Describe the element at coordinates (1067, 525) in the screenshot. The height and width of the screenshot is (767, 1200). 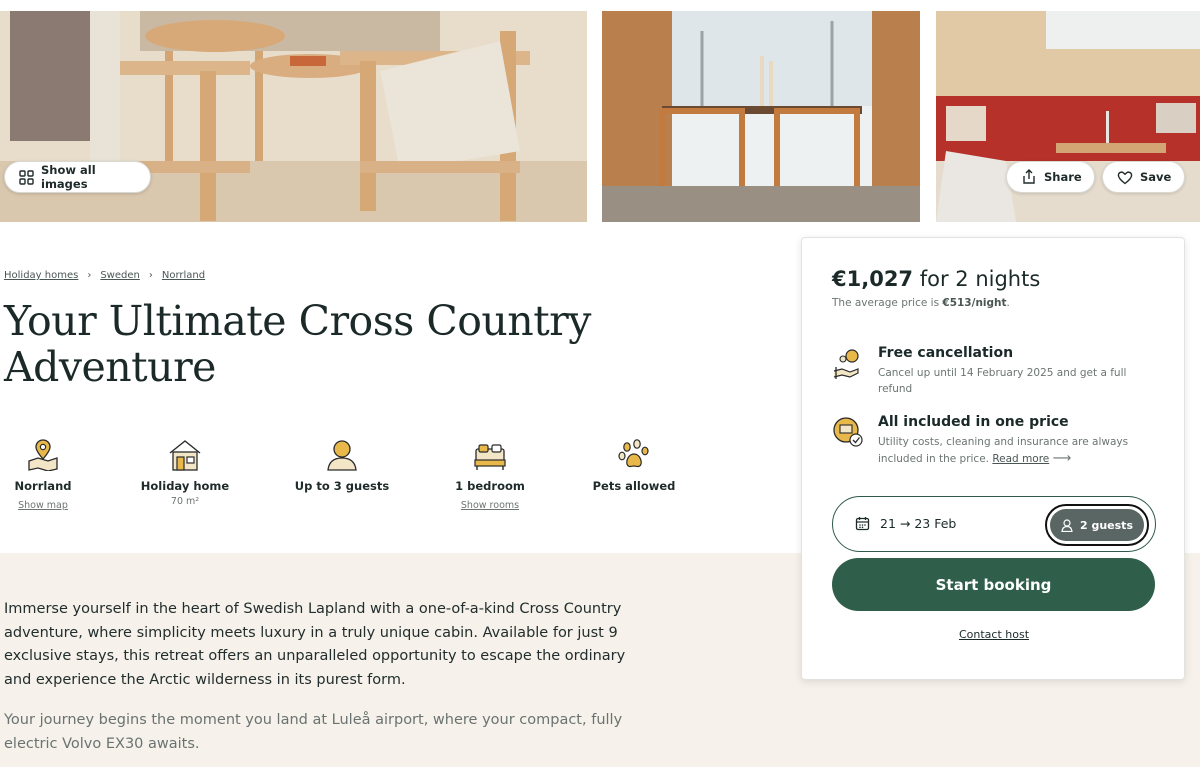
I see `person-icon` at that location.